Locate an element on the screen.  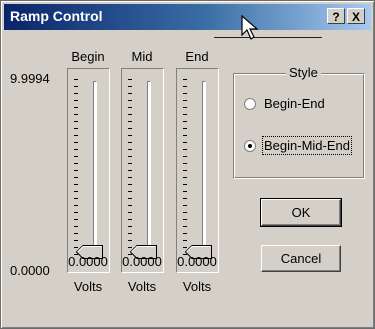
help-button: ? is located at coordinates (336, 16).